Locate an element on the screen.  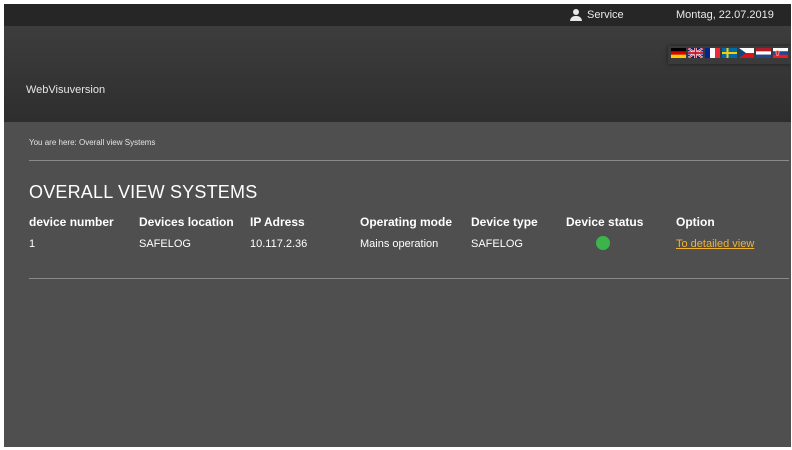
header-device-number: device number is located at coordinates (71, 222).